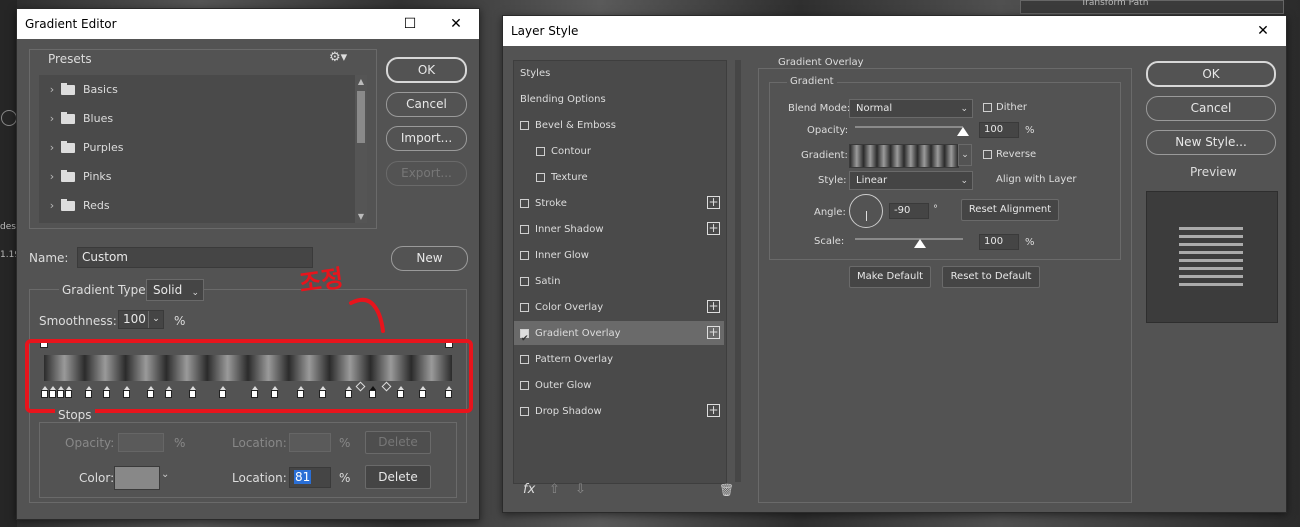 The width and height of the screenshot is (1300, 527). What do you see at coordinates (991, 277) in the screenshot?
I see `reset-to-default-button: Reset to Default` at bounding box center [991, 277].